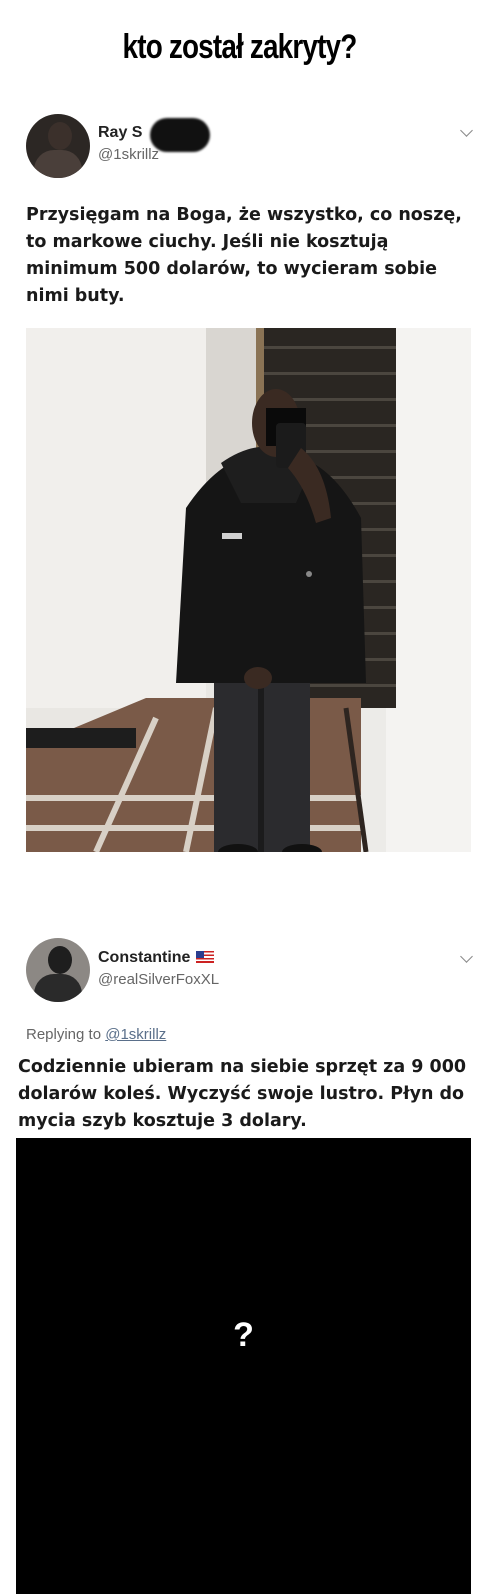 This screenshot has width=479, height=1594. I want to click on handle: @1skrillz, so click(128, 154).